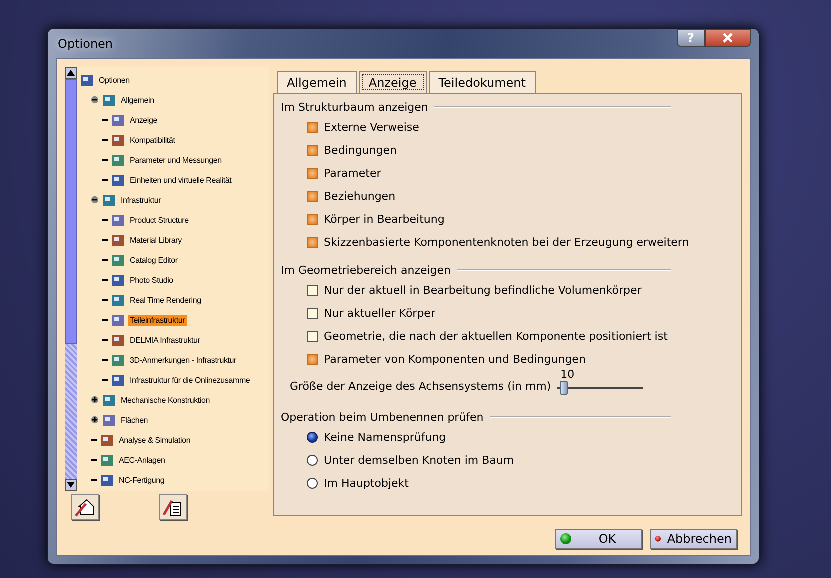 The height and width of the screenshot is (578, 831). Describe the element at coordinates (421, 386) in the screenshot. I see `slider-label: Größe der Anzeige des Achsensystems (in mm)` at that location.